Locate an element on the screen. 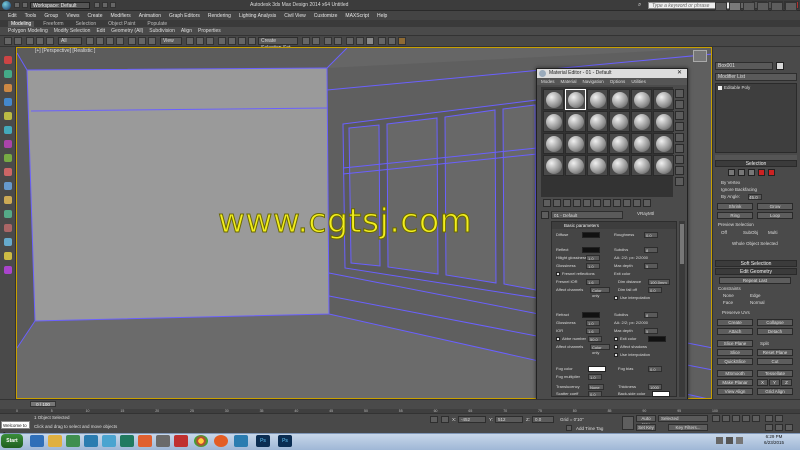  taskbar-media-icon is located at coordinates (73, 441).